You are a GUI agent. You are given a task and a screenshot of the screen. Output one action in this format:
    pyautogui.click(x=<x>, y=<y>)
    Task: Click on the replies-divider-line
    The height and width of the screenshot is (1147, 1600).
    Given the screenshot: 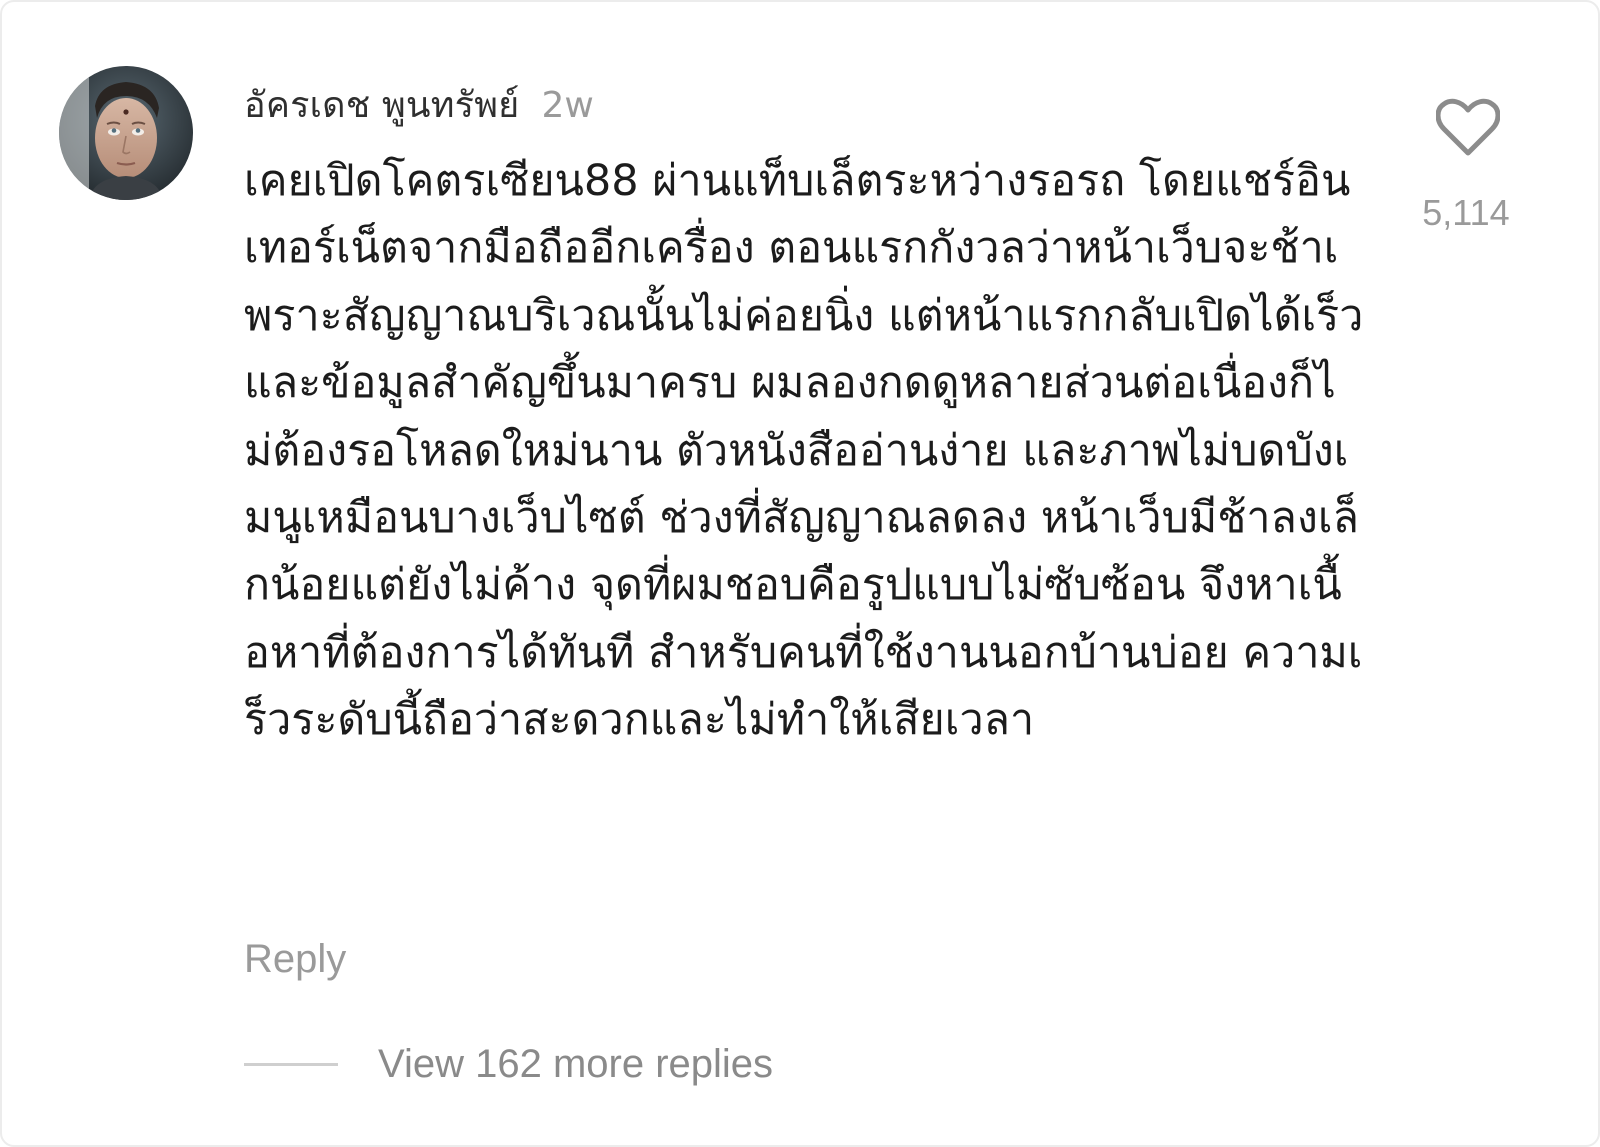 What is the action you would take?
    pyautogui.click(x=291, y=1064)
    